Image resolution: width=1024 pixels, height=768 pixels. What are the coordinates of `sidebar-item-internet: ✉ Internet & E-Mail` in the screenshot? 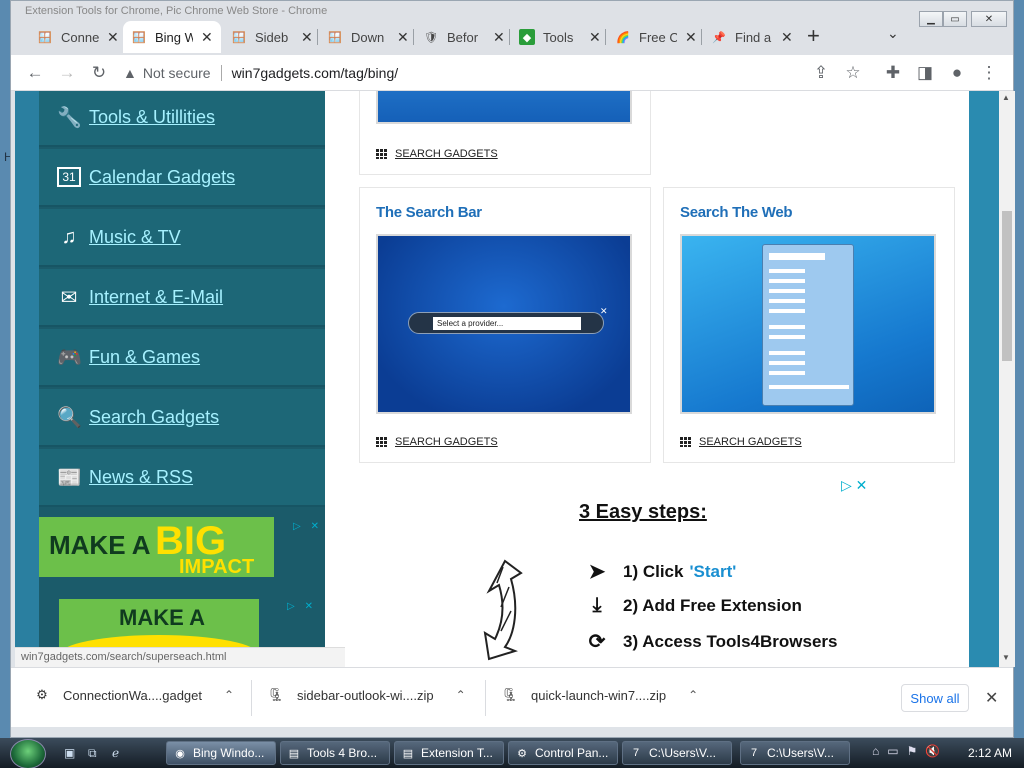 It's located at (182, 298).